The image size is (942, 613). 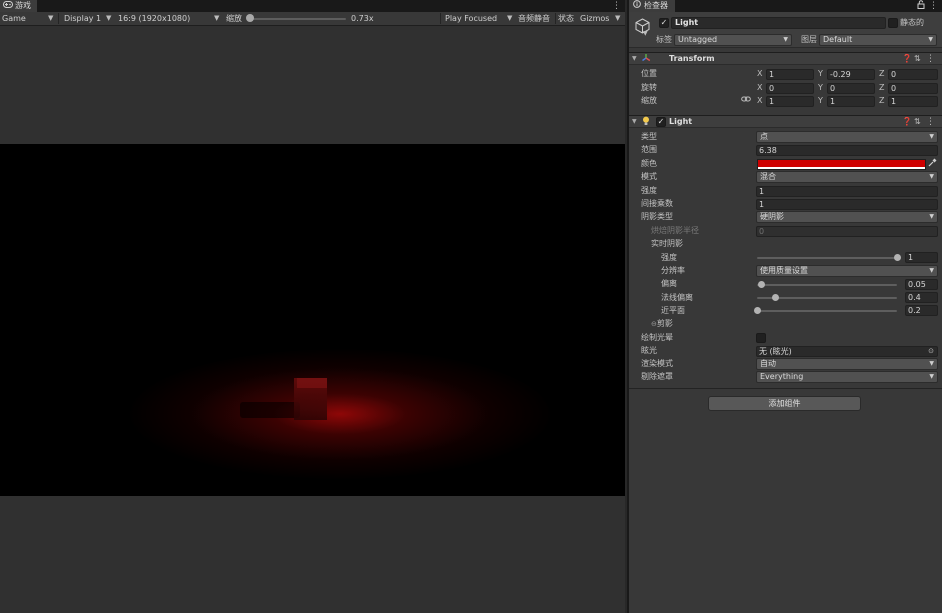 I want to click on toolbar-divider, so click(x=58, y=18).